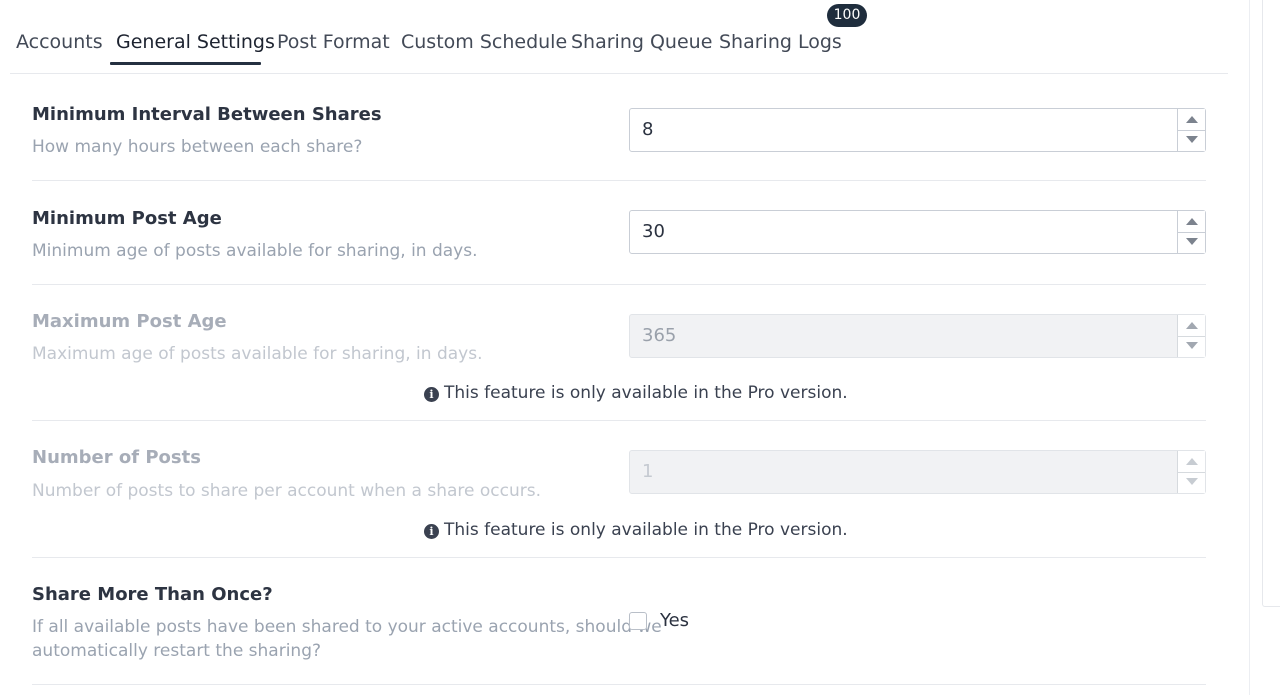 The width and height of the screenshot is (1280, 695). Describe the element at coordinates (177, 651) in the screenshot. I see `setting-description-line-2: automatically restart the sharing?` at that location.